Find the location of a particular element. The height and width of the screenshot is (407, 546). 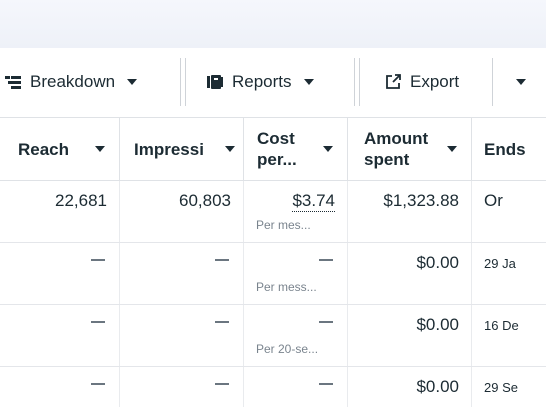

top-bar is located at coordinates (273, 24).